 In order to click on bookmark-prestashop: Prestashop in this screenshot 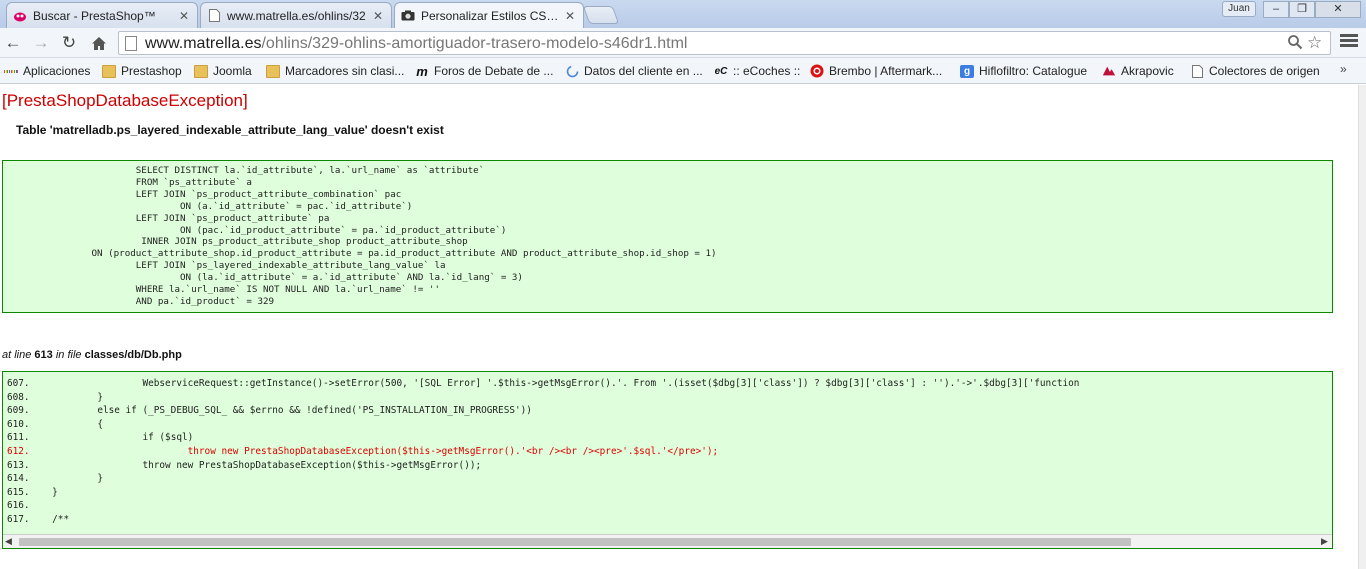, I will do `click(142, 71)`.